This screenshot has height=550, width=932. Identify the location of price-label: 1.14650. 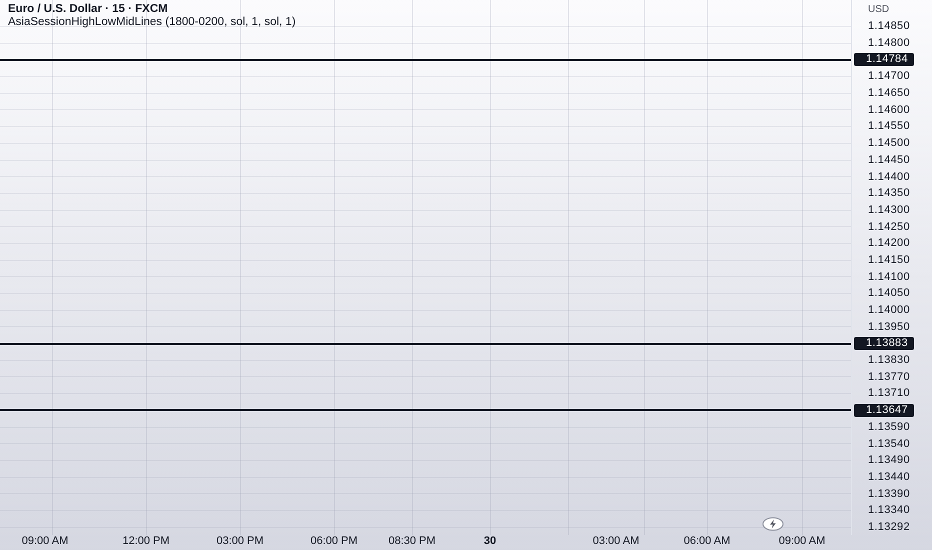
(888, 93).